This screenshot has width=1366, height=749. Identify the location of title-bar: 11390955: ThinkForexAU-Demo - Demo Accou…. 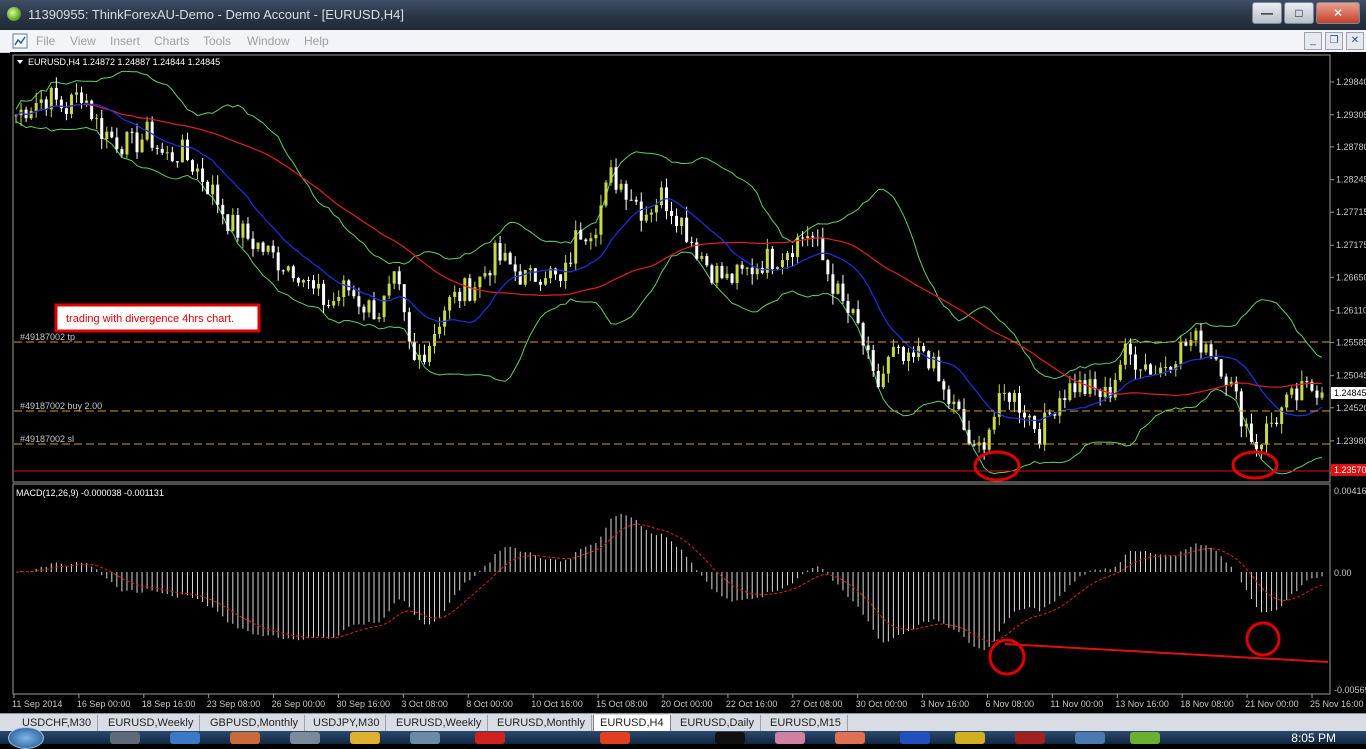
(683, 15).